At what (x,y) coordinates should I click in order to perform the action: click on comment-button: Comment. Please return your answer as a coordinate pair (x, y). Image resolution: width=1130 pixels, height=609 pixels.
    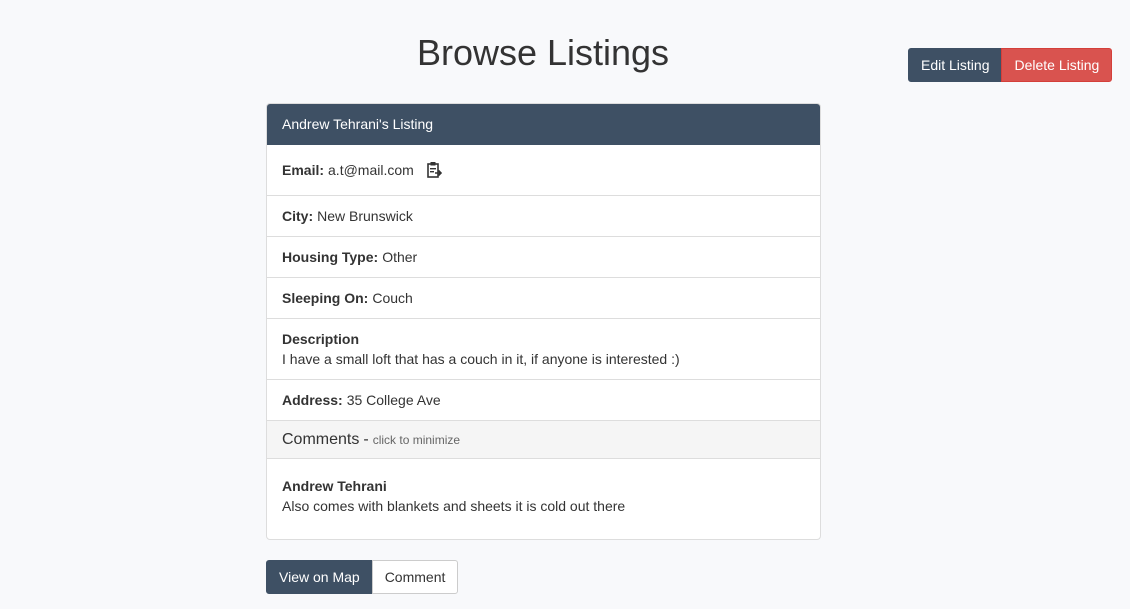
    Looking at the image, I should click on (415, 577).